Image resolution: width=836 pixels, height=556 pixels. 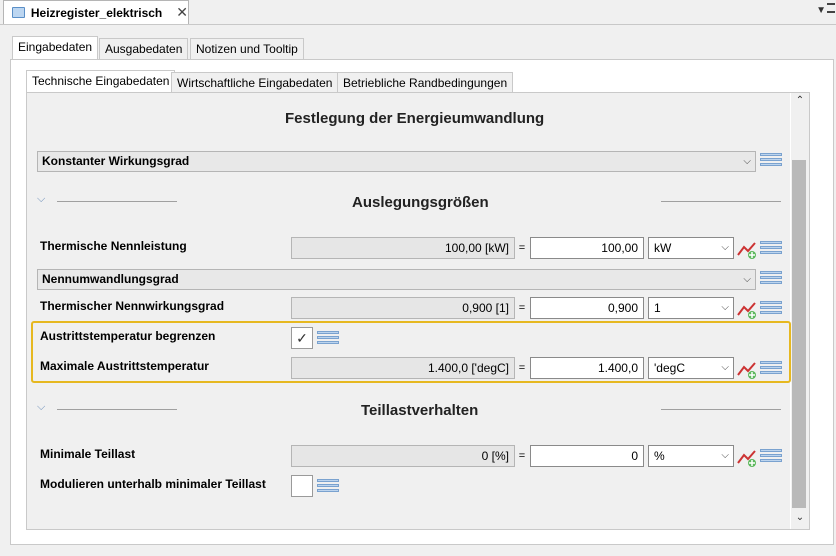 What do you see at coordinates (18, 12) in the screenshot?
I see `file-icon` at bounding box center [18, 12].